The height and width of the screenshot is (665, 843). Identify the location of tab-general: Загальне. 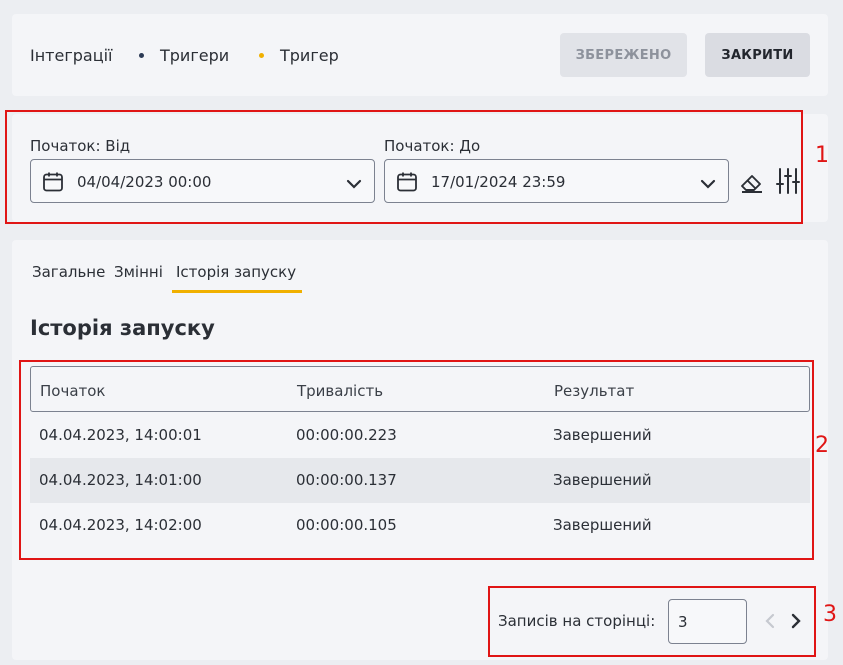
(68, 272).